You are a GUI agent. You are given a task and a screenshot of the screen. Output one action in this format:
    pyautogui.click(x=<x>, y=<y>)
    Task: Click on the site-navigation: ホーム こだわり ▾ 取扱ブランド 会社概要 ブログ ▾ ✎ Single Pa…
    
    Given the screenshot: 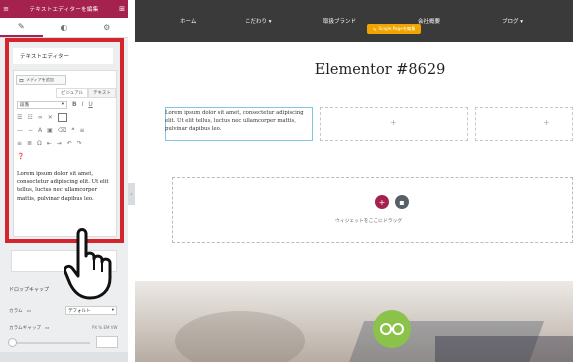 What is the action you would take?
    pyautogui.click(x=354, y=21)
    